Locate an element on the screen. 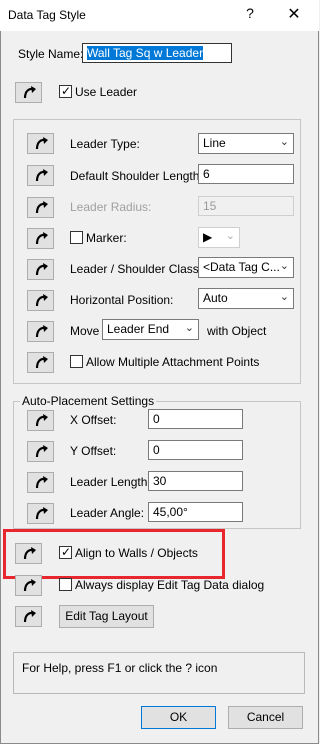 Image resolution: width=320 pixels, height=744 pixels. with-object-label: with Object is located at coordinates (237, 331).